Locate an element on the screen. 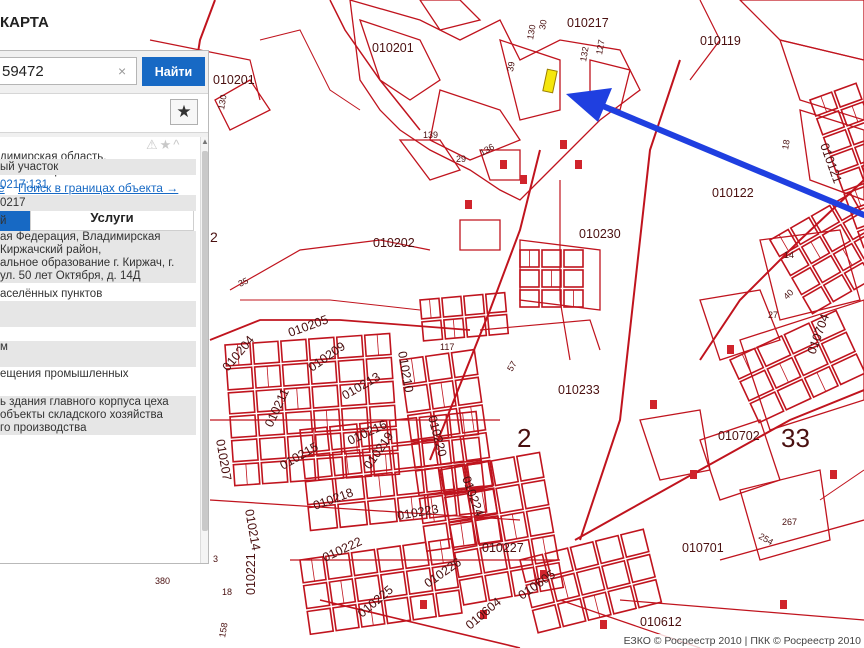 Image resolution: width=864 pixels, height=648 pixels. map-label: 139 is located at coordinates (430, 135).